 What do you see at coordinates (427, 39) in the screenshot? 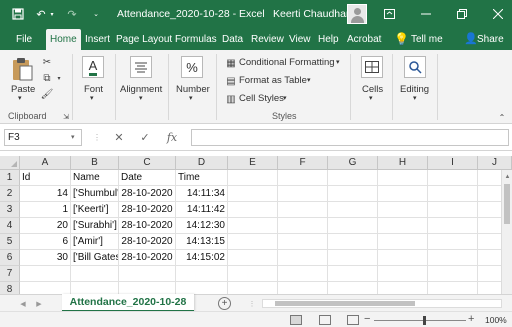
I see `tell-me-button: Tell me` at bounding box center [427, 39].